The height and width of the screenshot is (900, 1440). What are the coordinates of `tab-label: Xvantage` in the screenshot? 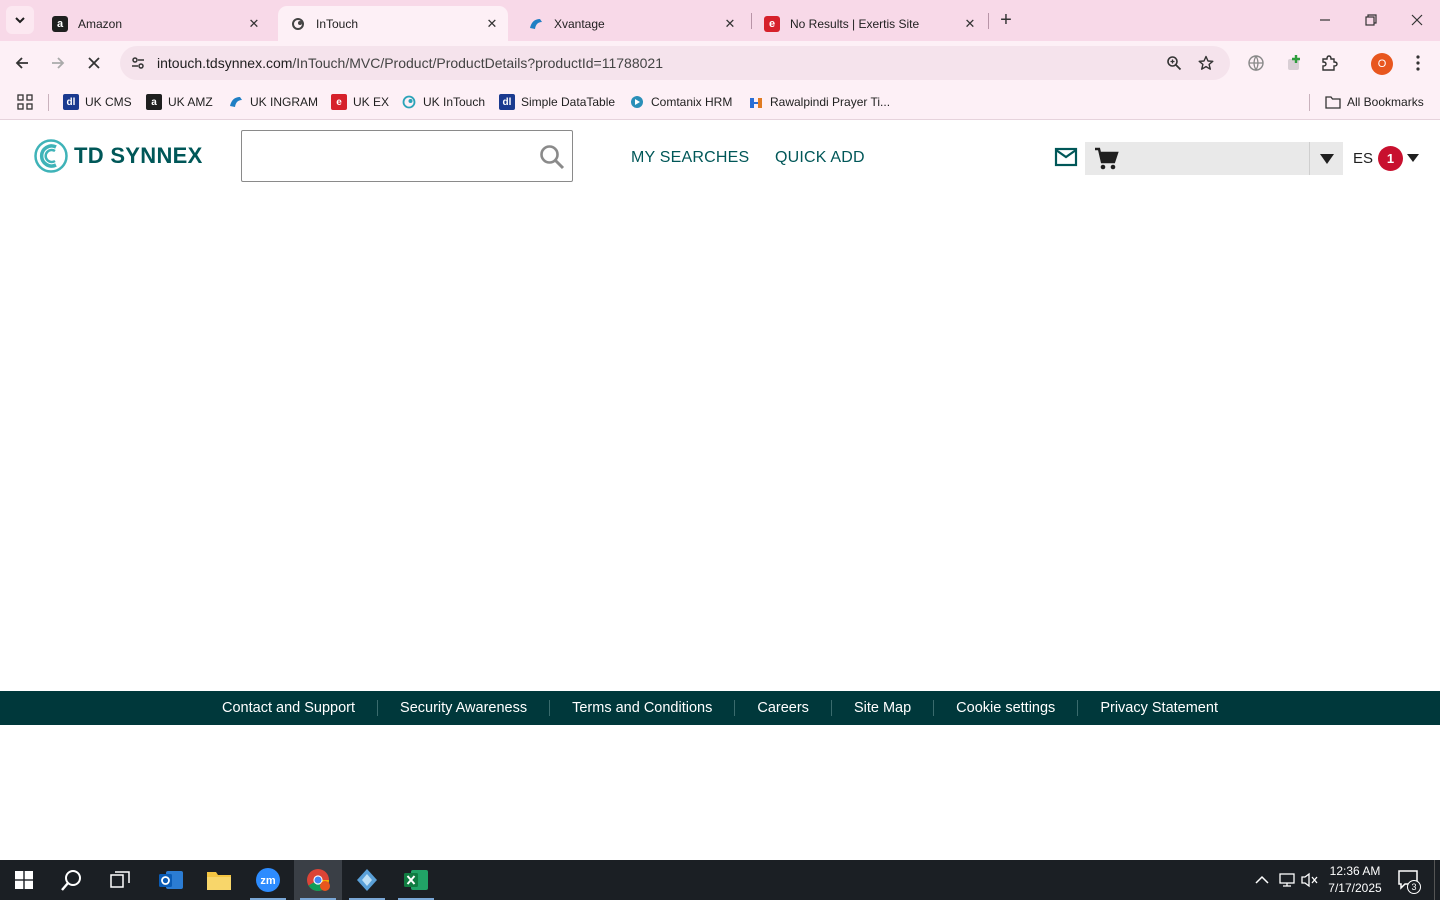 It's located at (579, 23).